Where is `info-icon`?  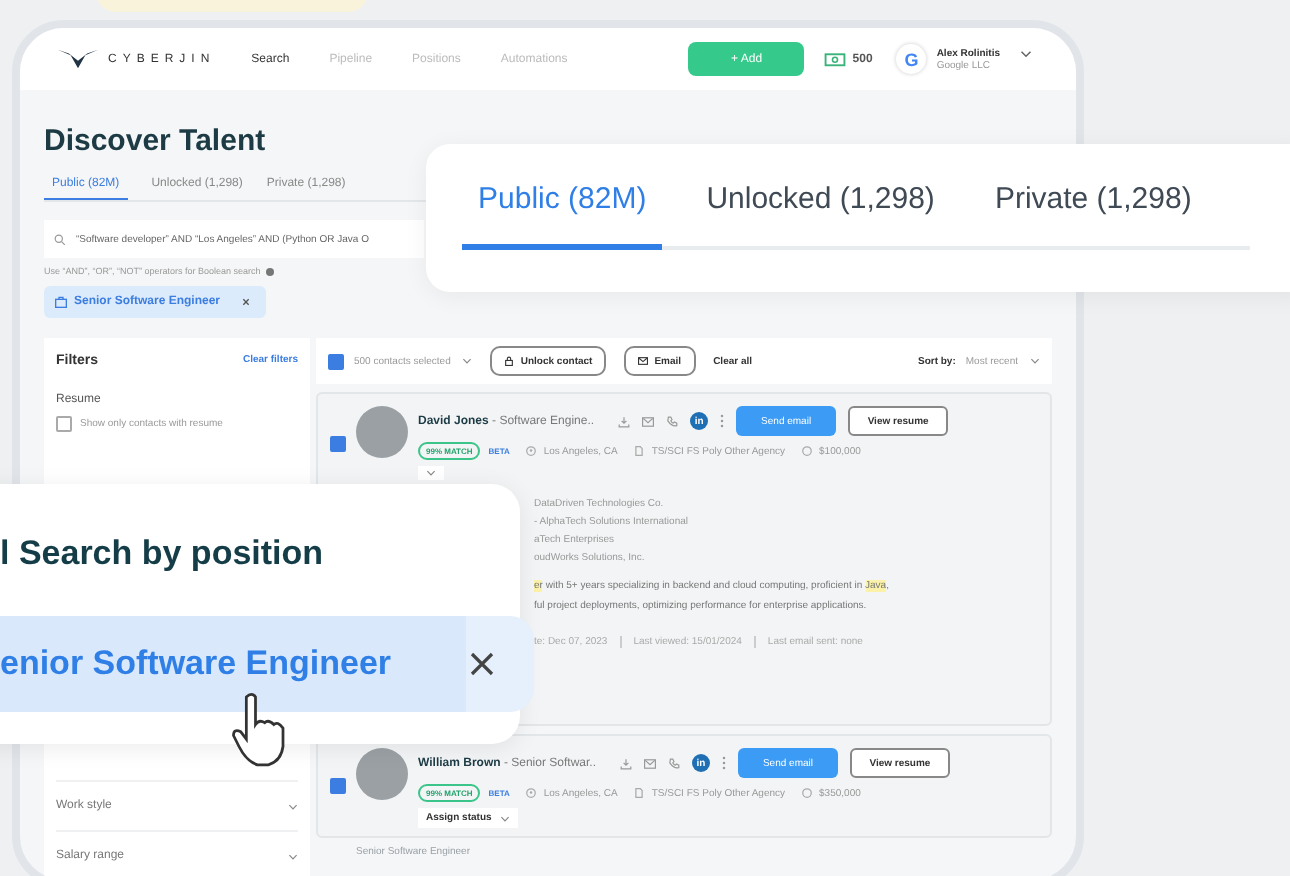
info-icon is located at coordinates (270, 271).